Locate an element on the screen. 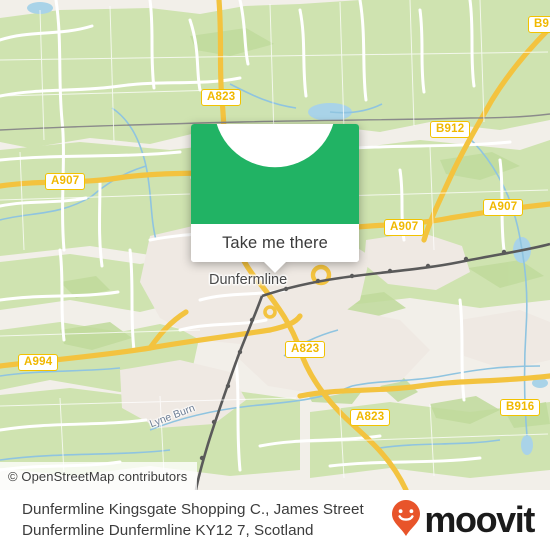 Image resolution: width=550 pixels, height=550 pixels. callout-body: Take me there is located at coordinates (275, 193).